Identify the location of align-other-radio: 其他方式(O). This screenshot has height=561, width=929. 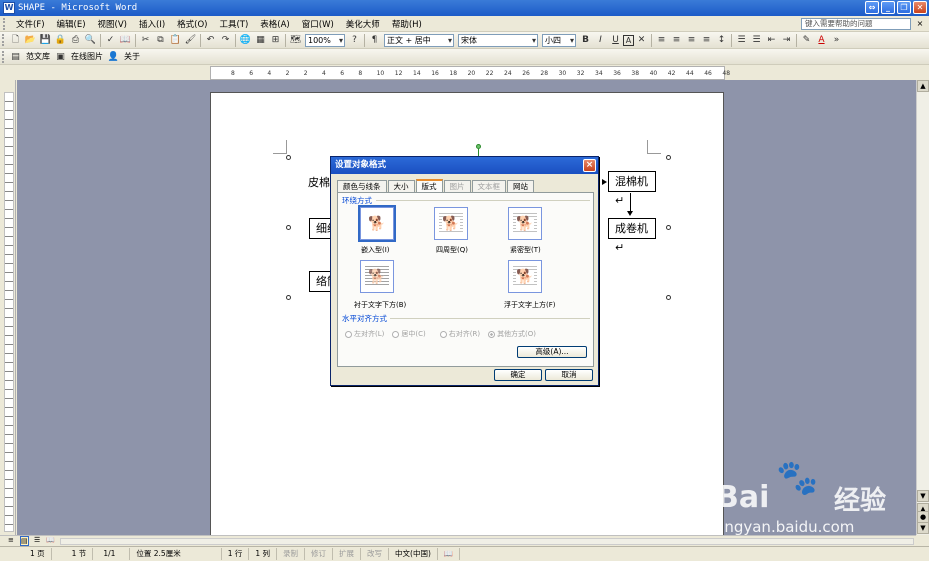
(512, 334).